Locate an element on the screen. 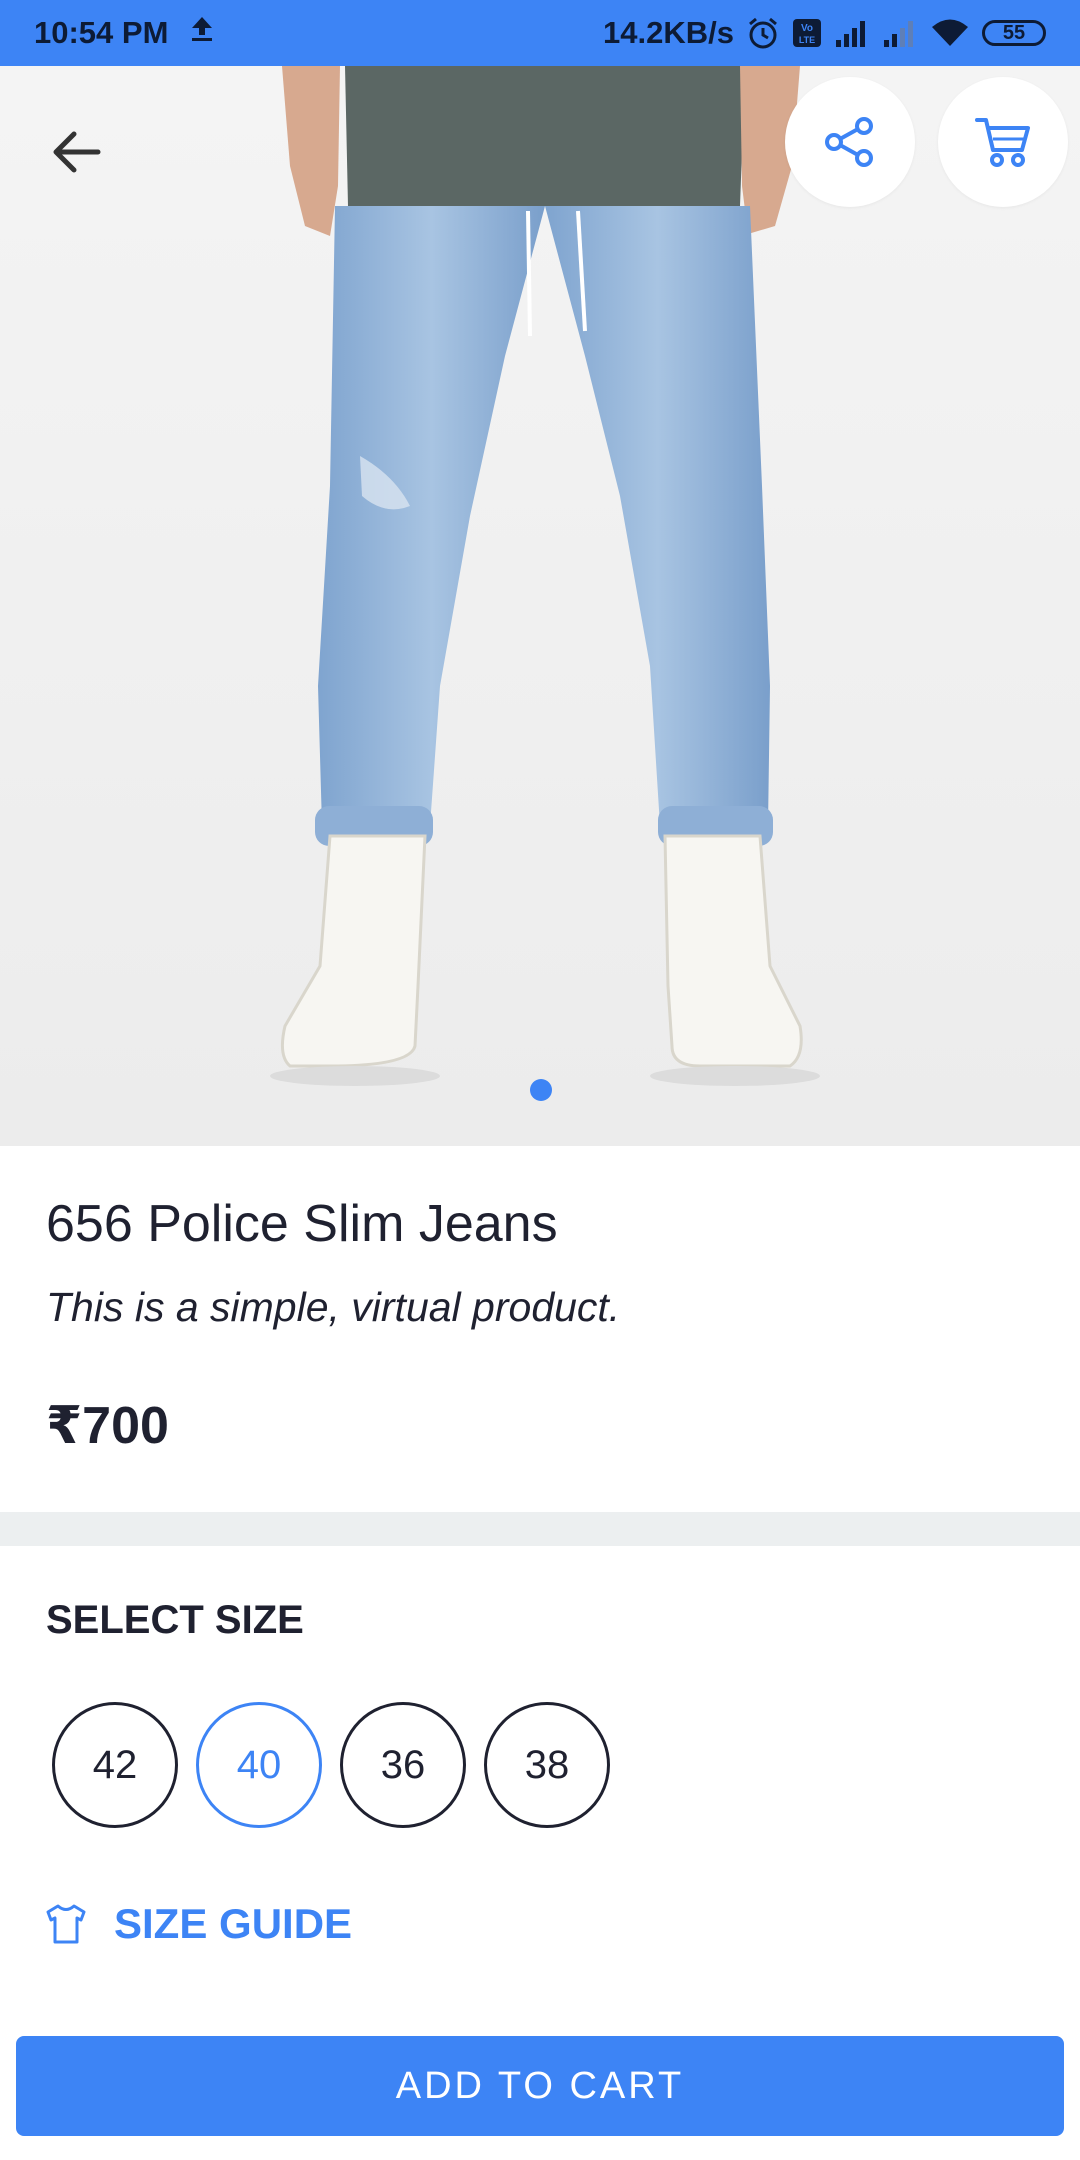  back-button is located at coordinates (76, 152).